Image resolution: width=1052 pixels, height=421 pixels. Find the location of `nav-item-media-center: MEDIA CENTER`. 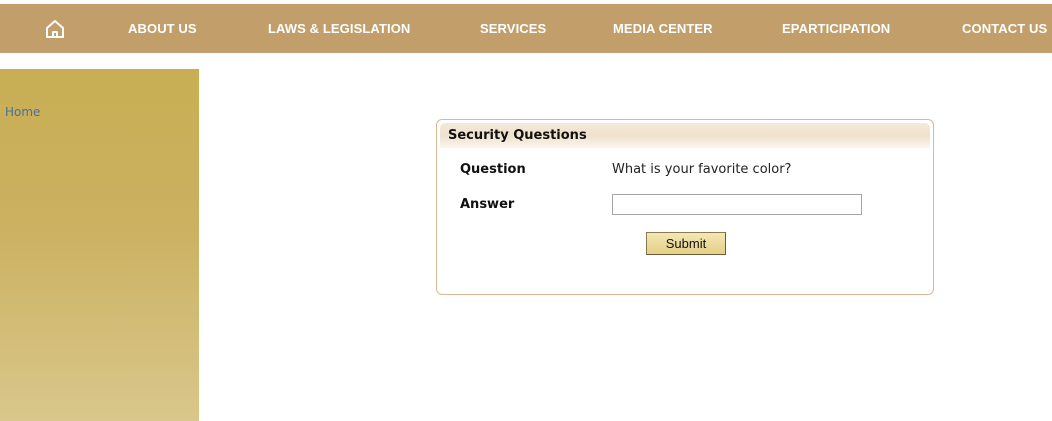

nav-item-media-center: MEDIA CENTER is located at coordinates (663, 28).